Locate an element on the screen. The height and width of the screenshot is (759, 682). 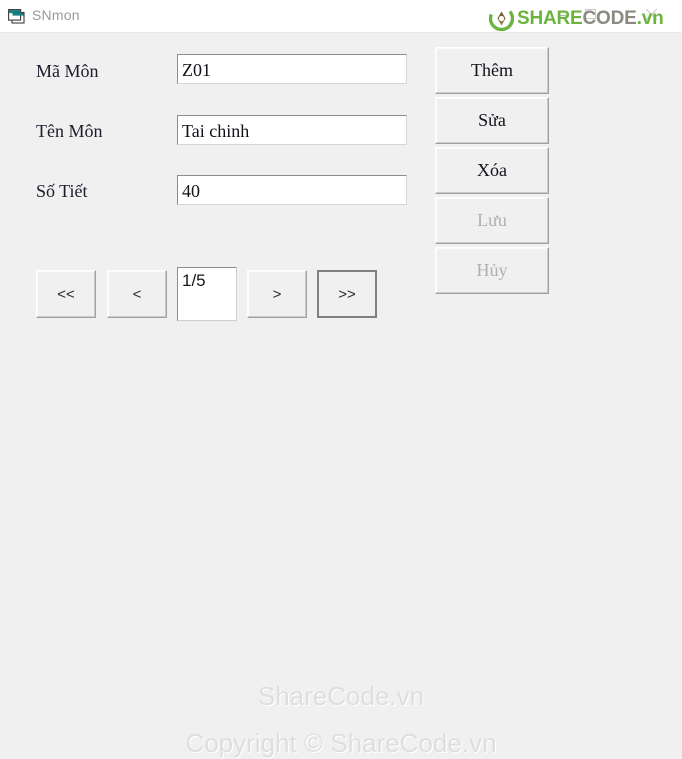
window-title: SNmon is located at coordinates (56, 15).